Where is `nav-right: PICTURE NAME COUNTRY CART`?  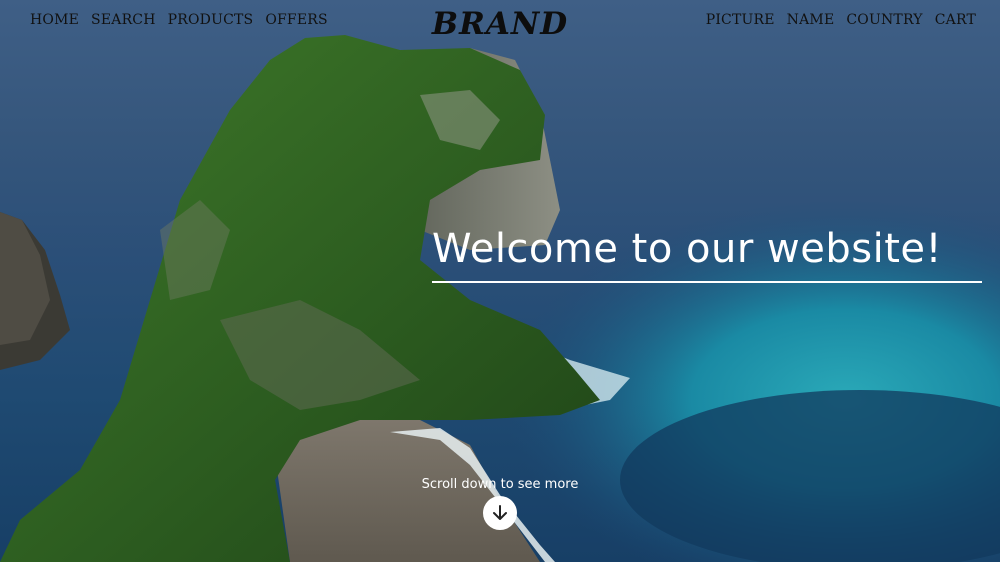 nav-right: PICTURE NAME COUNTRY CART is located at coordinates (841, 20).